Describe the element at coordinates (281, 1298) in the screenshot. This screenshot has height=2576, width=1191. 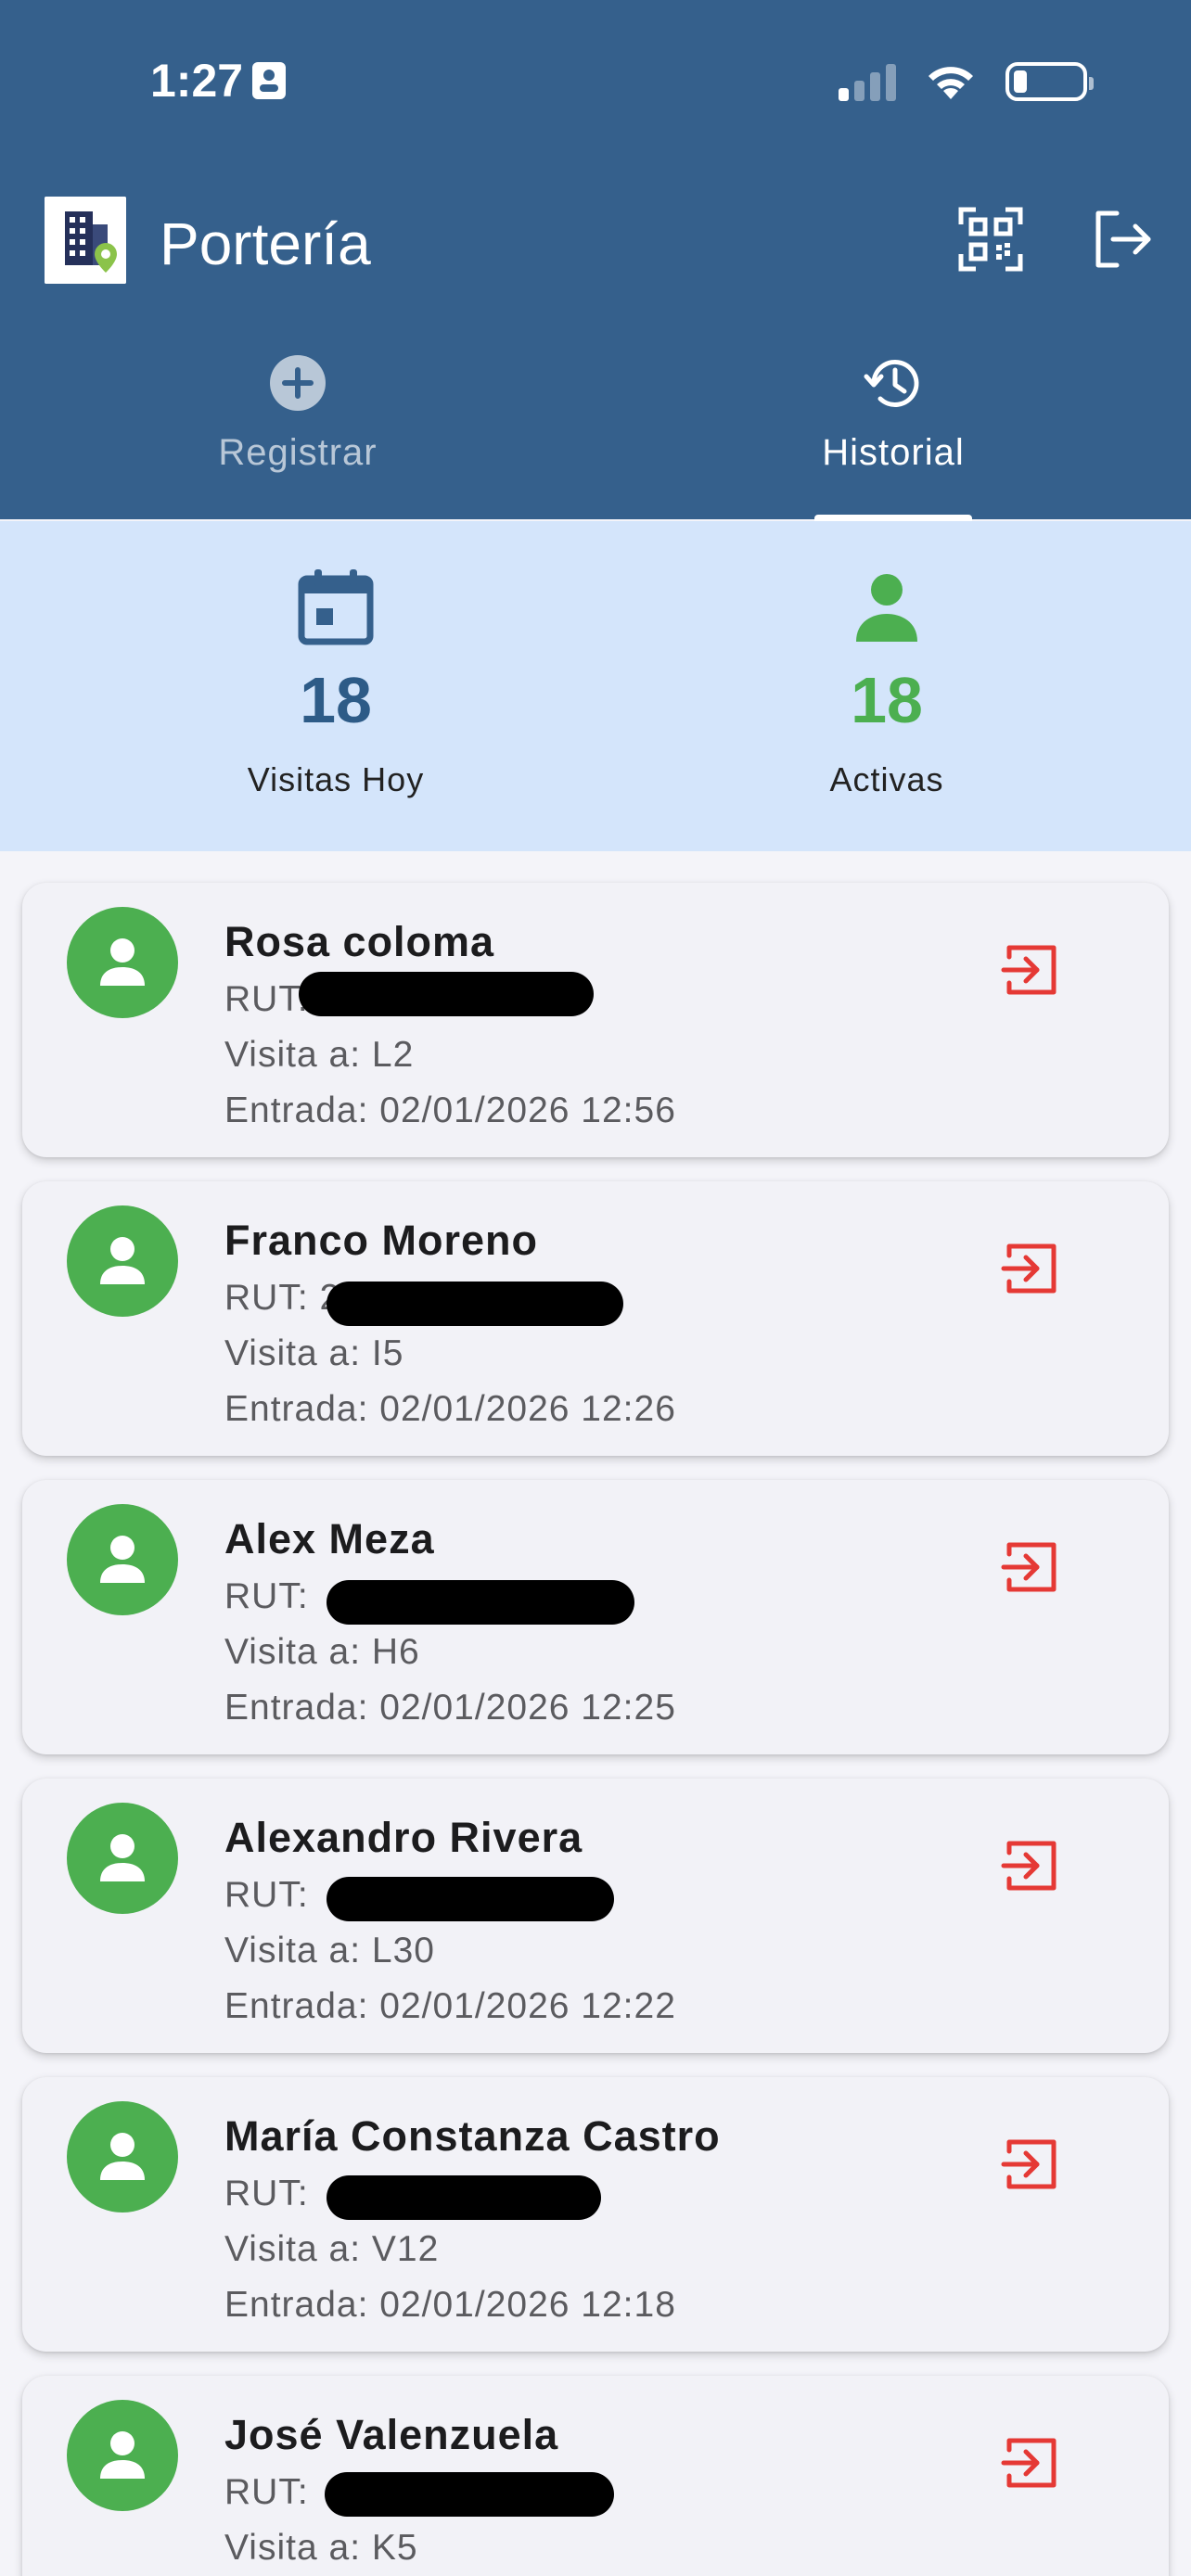
I see `visitor-rut: RUT: 2` at that location.